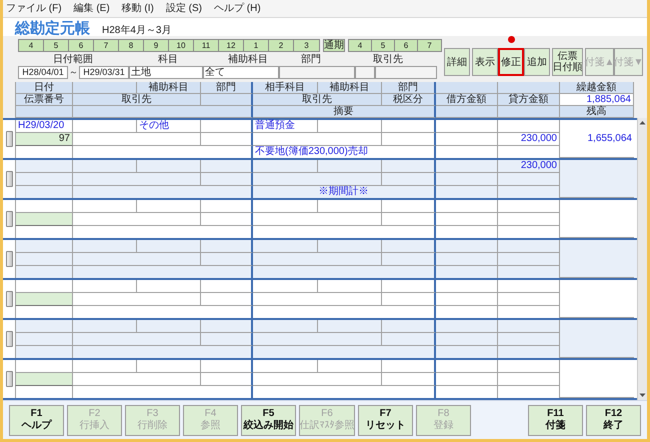 This screenshot has width=650, height=442. Describe the element at coordinates (44, 100) in the screenshot. I see `column-header: 伝票番号` at that location.